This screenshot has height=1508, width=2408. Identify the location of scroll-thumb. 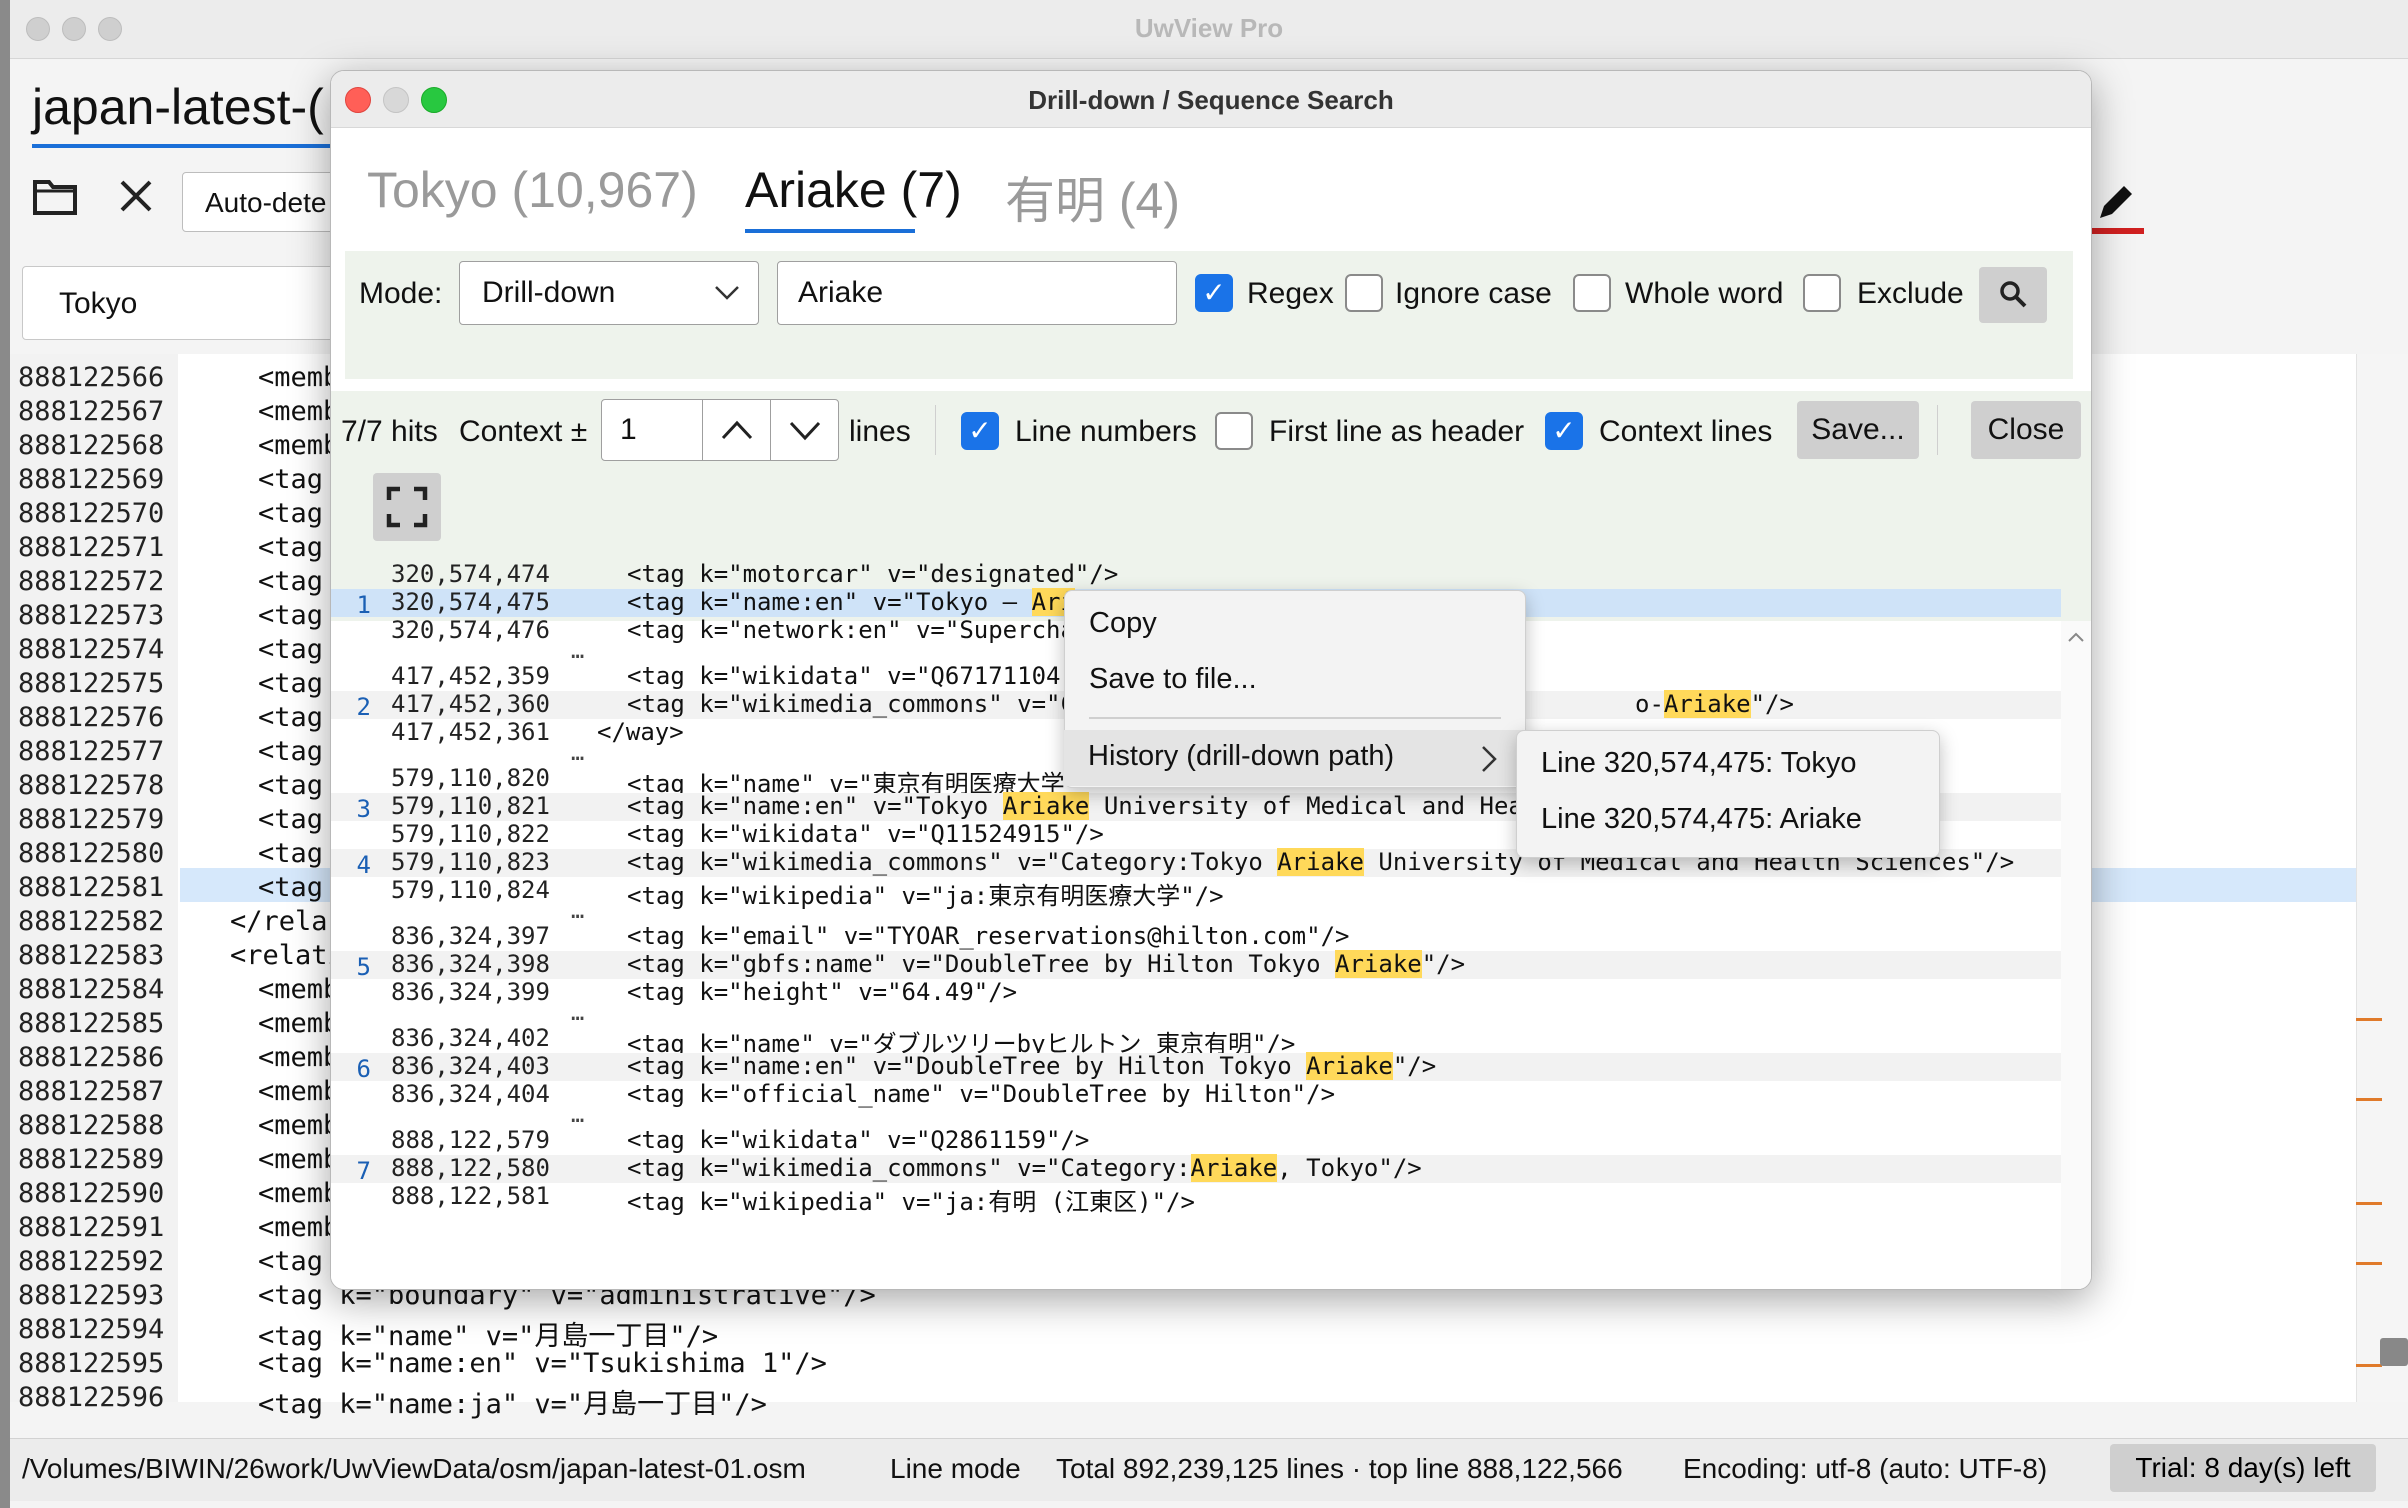
(2394, 1352).